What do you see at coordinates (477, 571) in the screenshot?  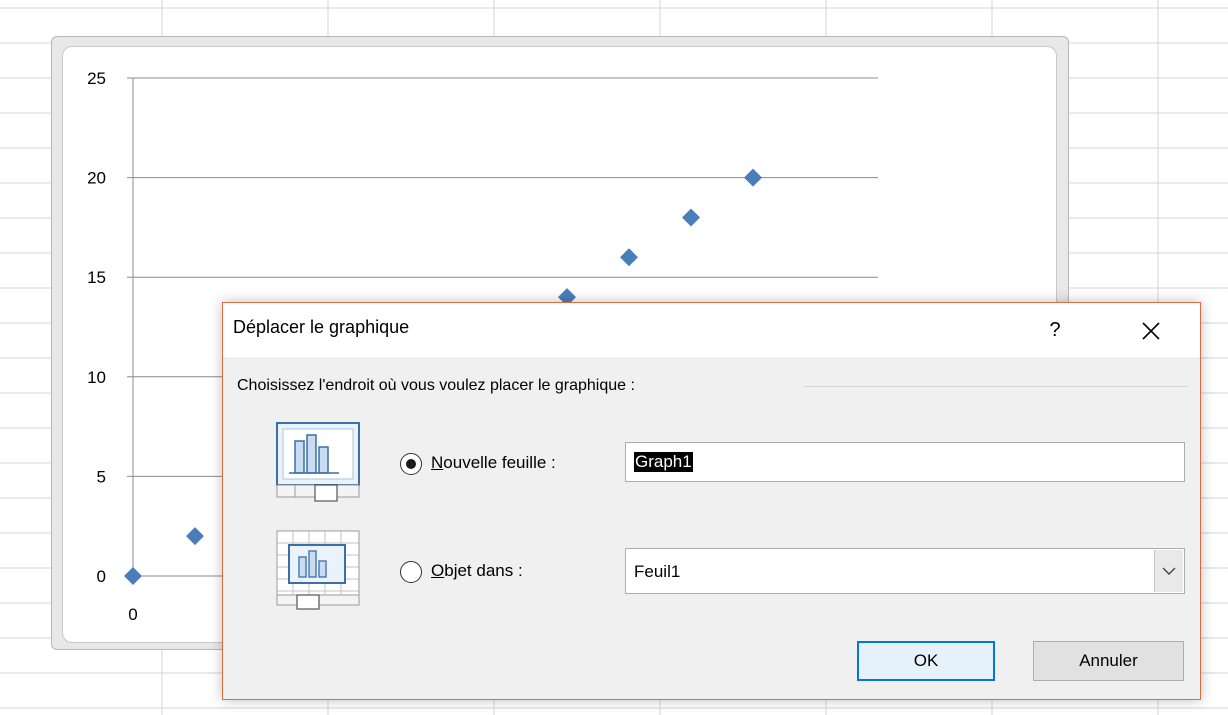 I see `object-in-label: Objet dans :` at bounding box center [477, 571].